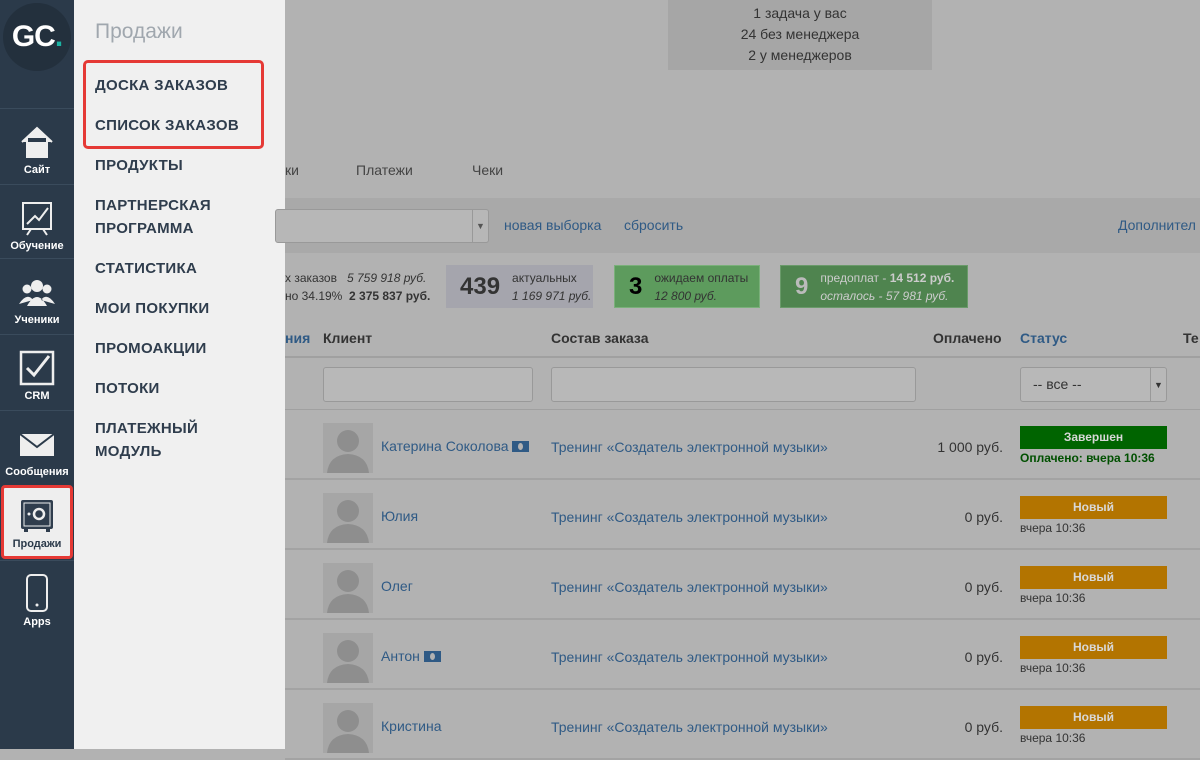 The width and height of the screenshot is (1200, 760). I want to click on client-name: Антон, so click(411, 656).